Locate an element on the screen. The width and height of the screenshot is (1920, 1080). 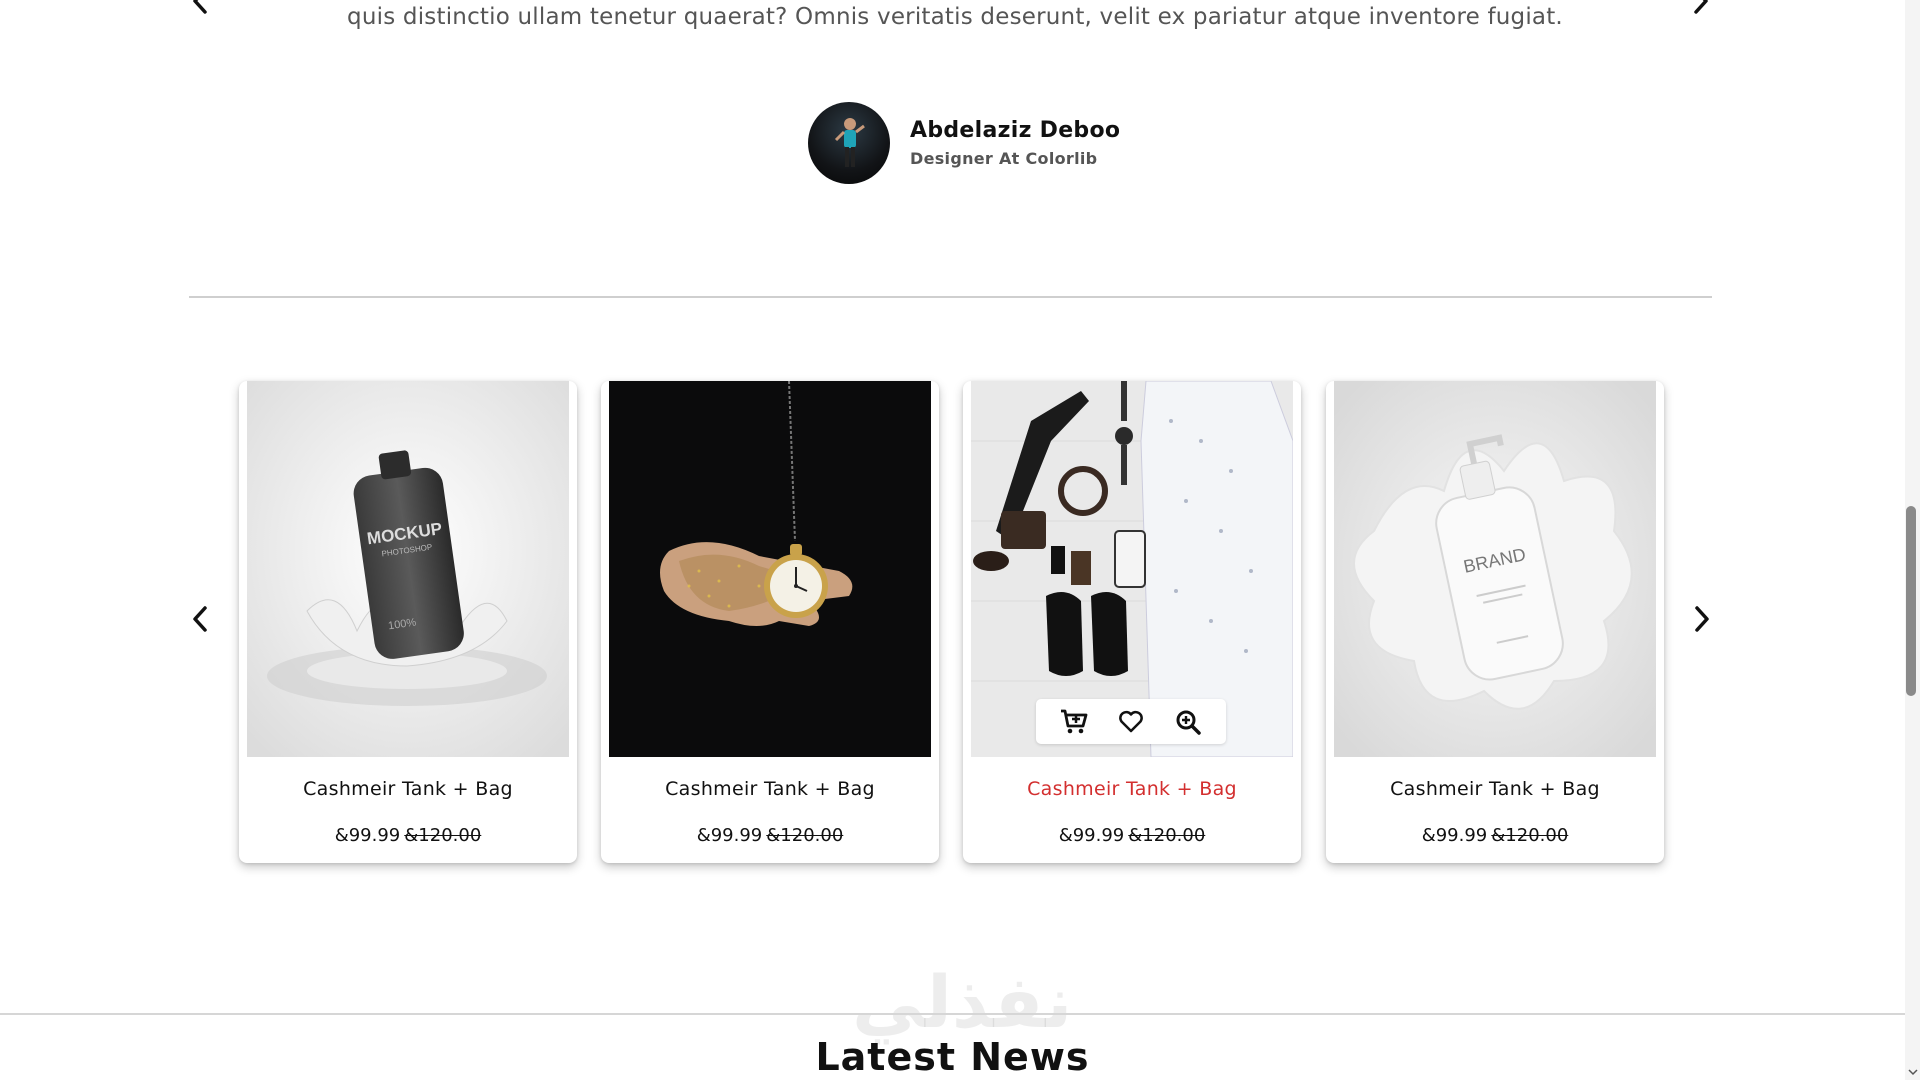
product-image: MOCKUP PHOTOSHOP 100% is located at coordinates (408, 569).